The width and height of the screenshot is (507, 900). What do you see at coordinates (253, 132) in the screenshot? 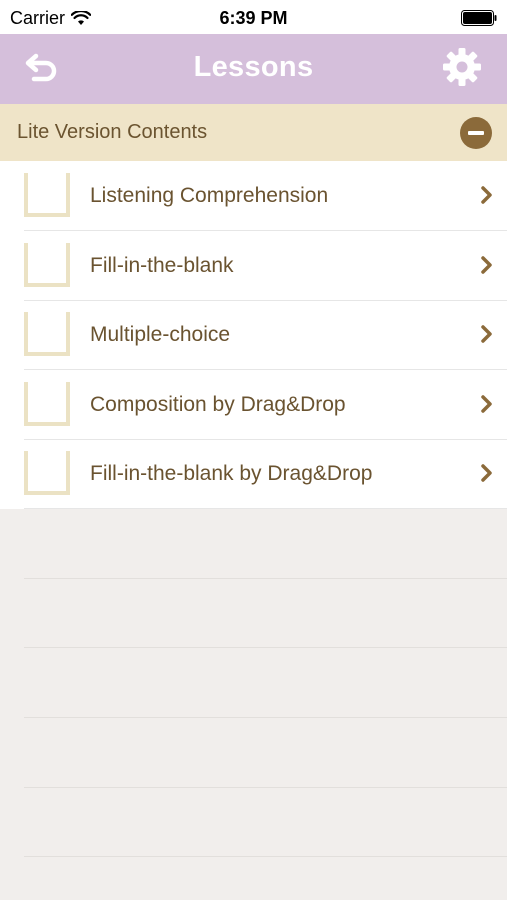
I see `section-header: Lite Version Contents` at bounding box center [253, 132].